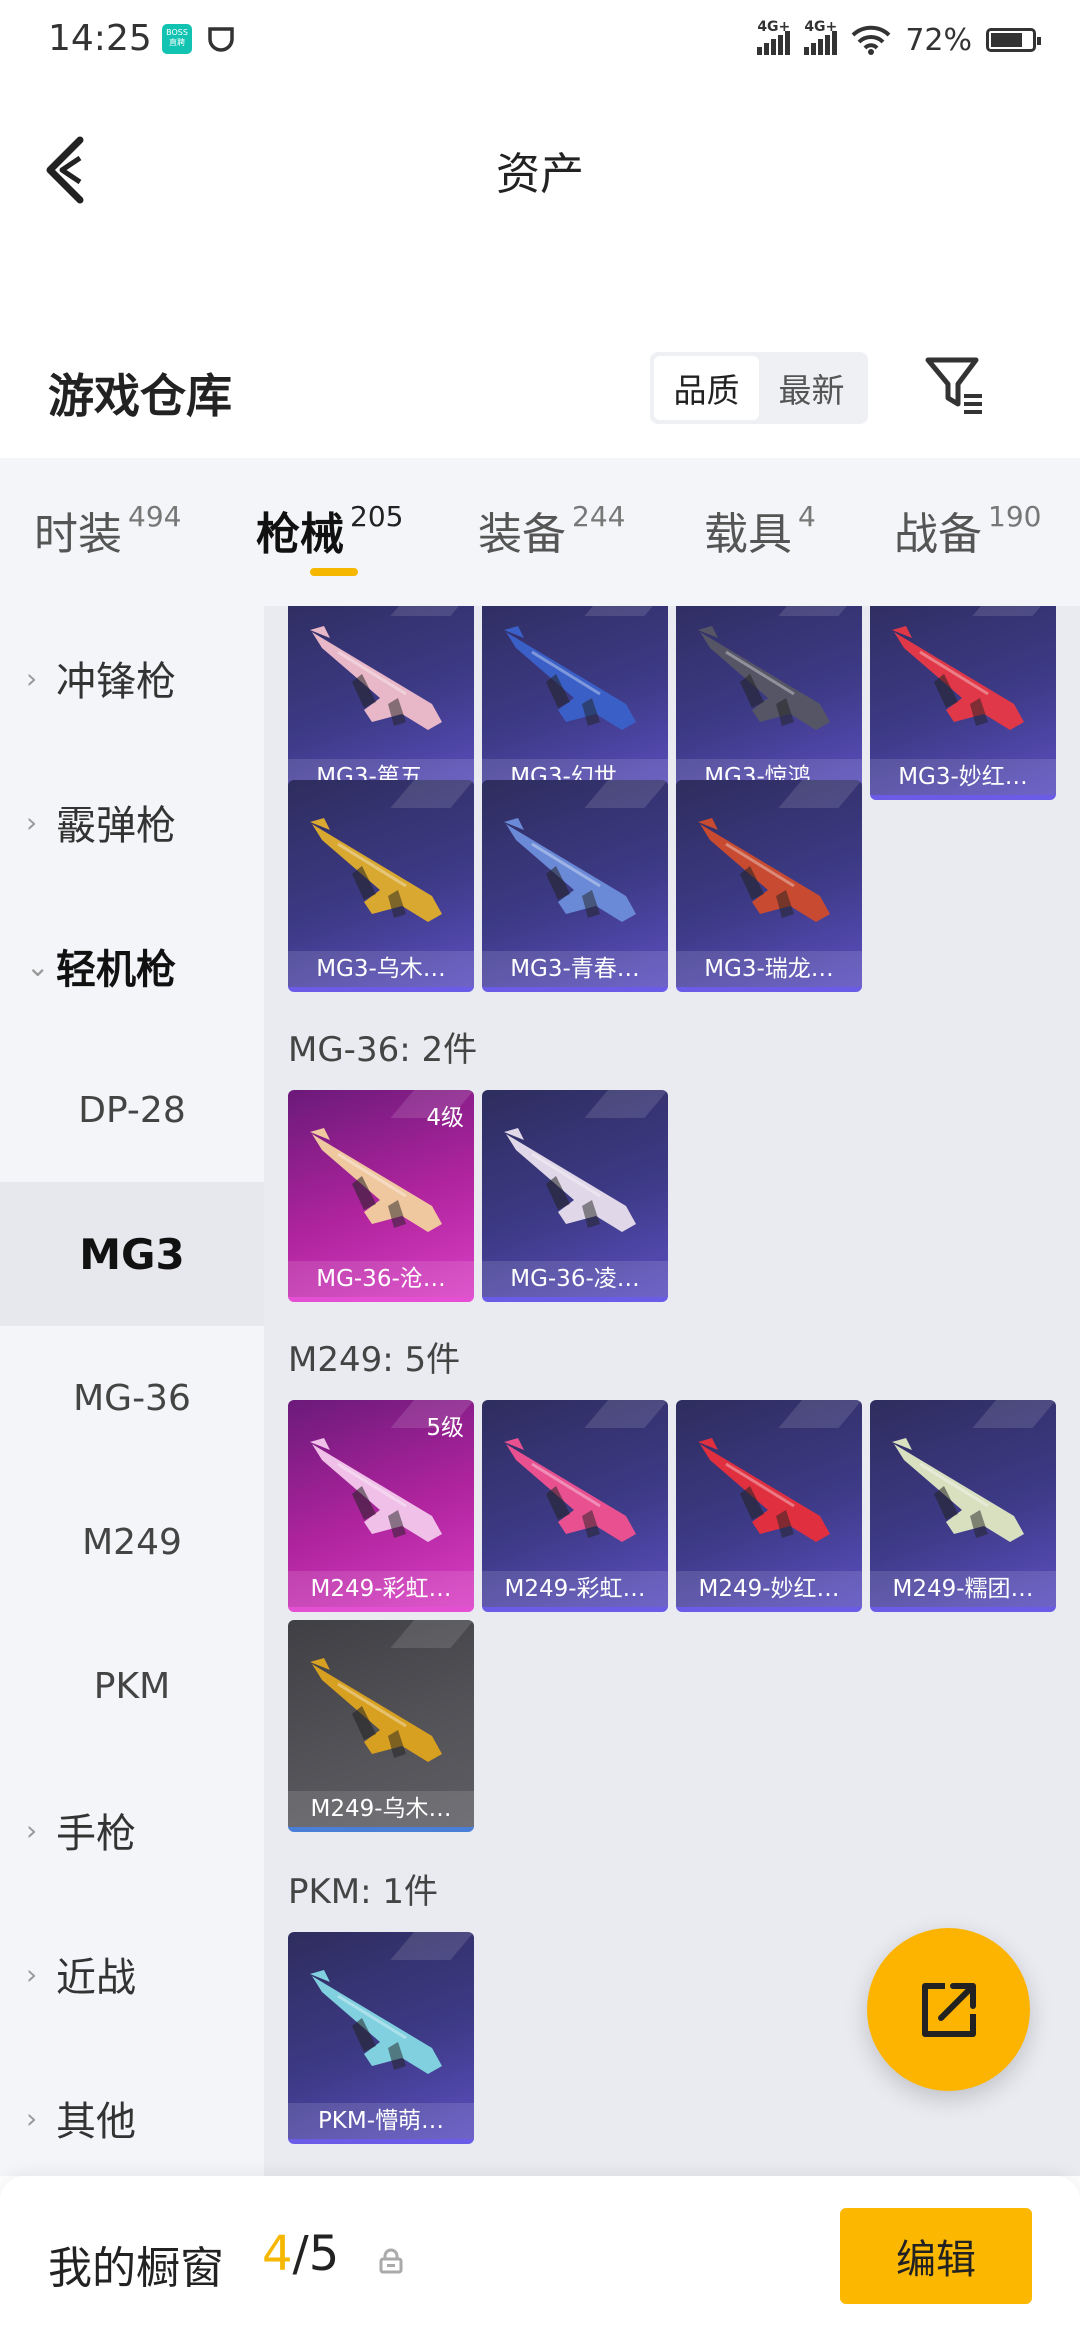  Describe the element at coordinates (132, 1110) in the screenshot. I see `sidebar-subitem-dp28: DP-28` at that location.